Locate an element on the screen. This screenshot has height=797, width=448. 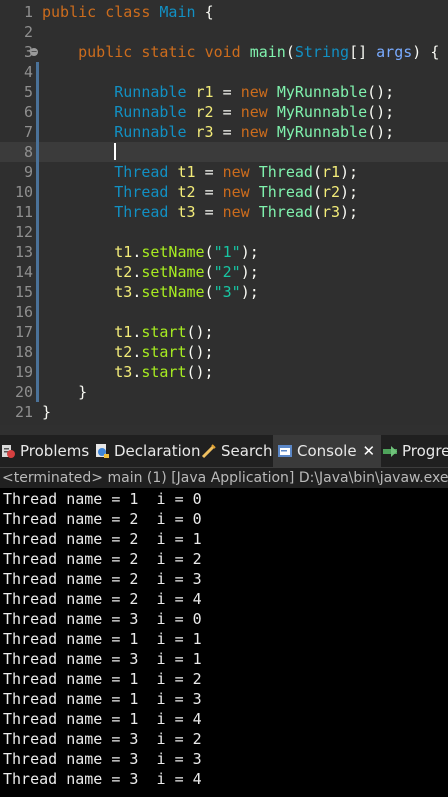
console-output-line: Thread name = 1 i = 4 is located at coordinates (102, 719).